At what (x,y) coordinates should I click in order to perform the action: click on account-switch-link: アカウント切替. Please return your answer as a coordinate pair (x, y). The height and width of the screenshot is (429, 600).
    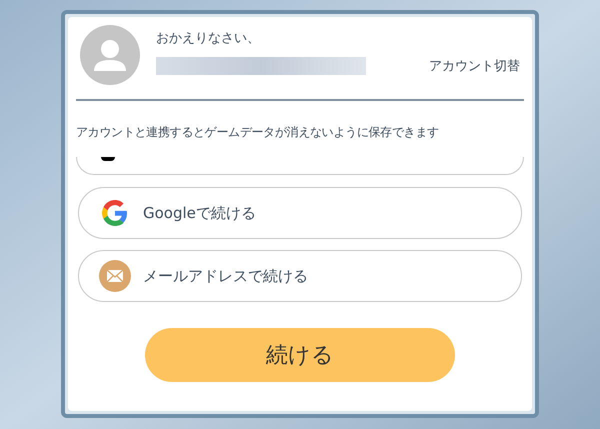
    Looking at the image, I should click on (474, 66).